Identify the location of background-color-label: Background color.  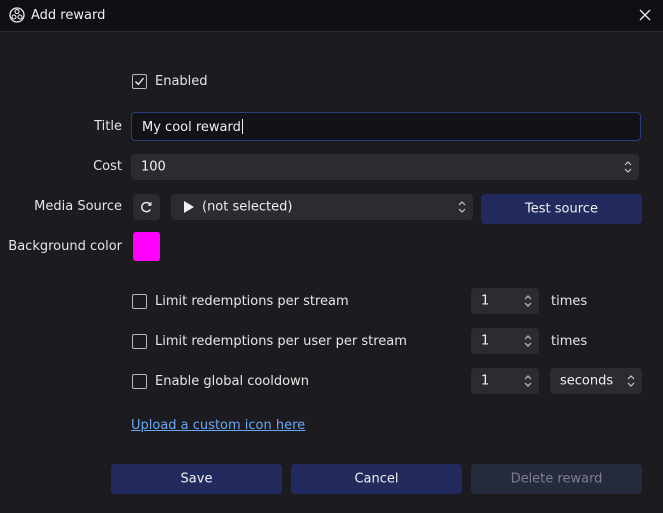
(65, 246).